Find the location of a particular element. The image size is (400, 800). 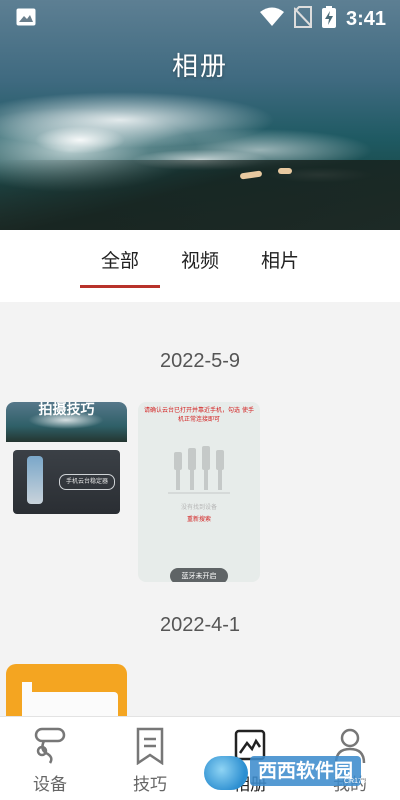

tab-video: 视频 is located at coordinates (200, 266).